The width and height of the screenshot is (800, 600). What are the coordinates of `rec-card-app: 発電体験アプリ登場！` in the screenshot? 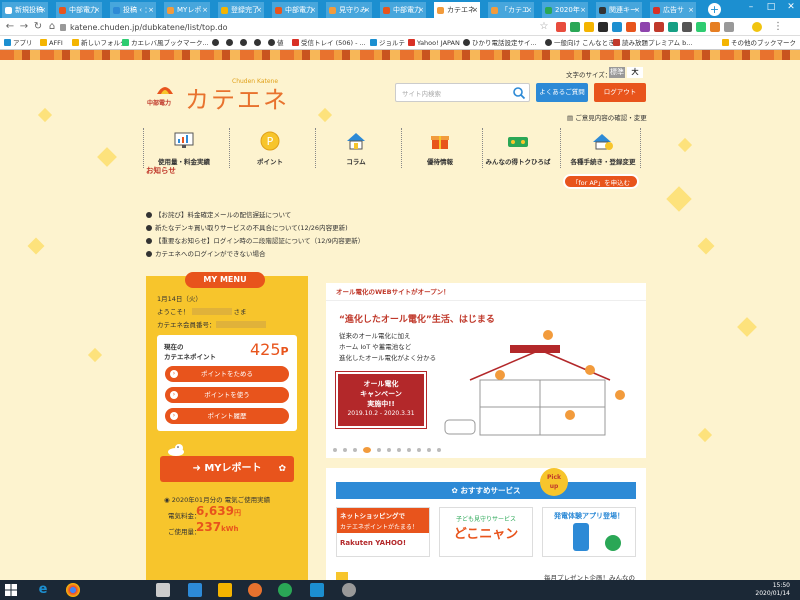 It's located at (589, 532).